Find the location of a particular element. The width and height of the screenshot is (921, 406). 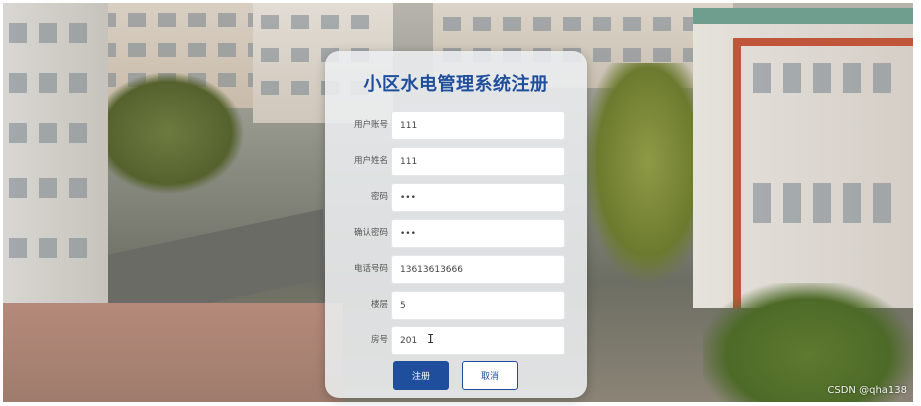

field-row-phone: 电话号码 is located at coordinates (456, 269).